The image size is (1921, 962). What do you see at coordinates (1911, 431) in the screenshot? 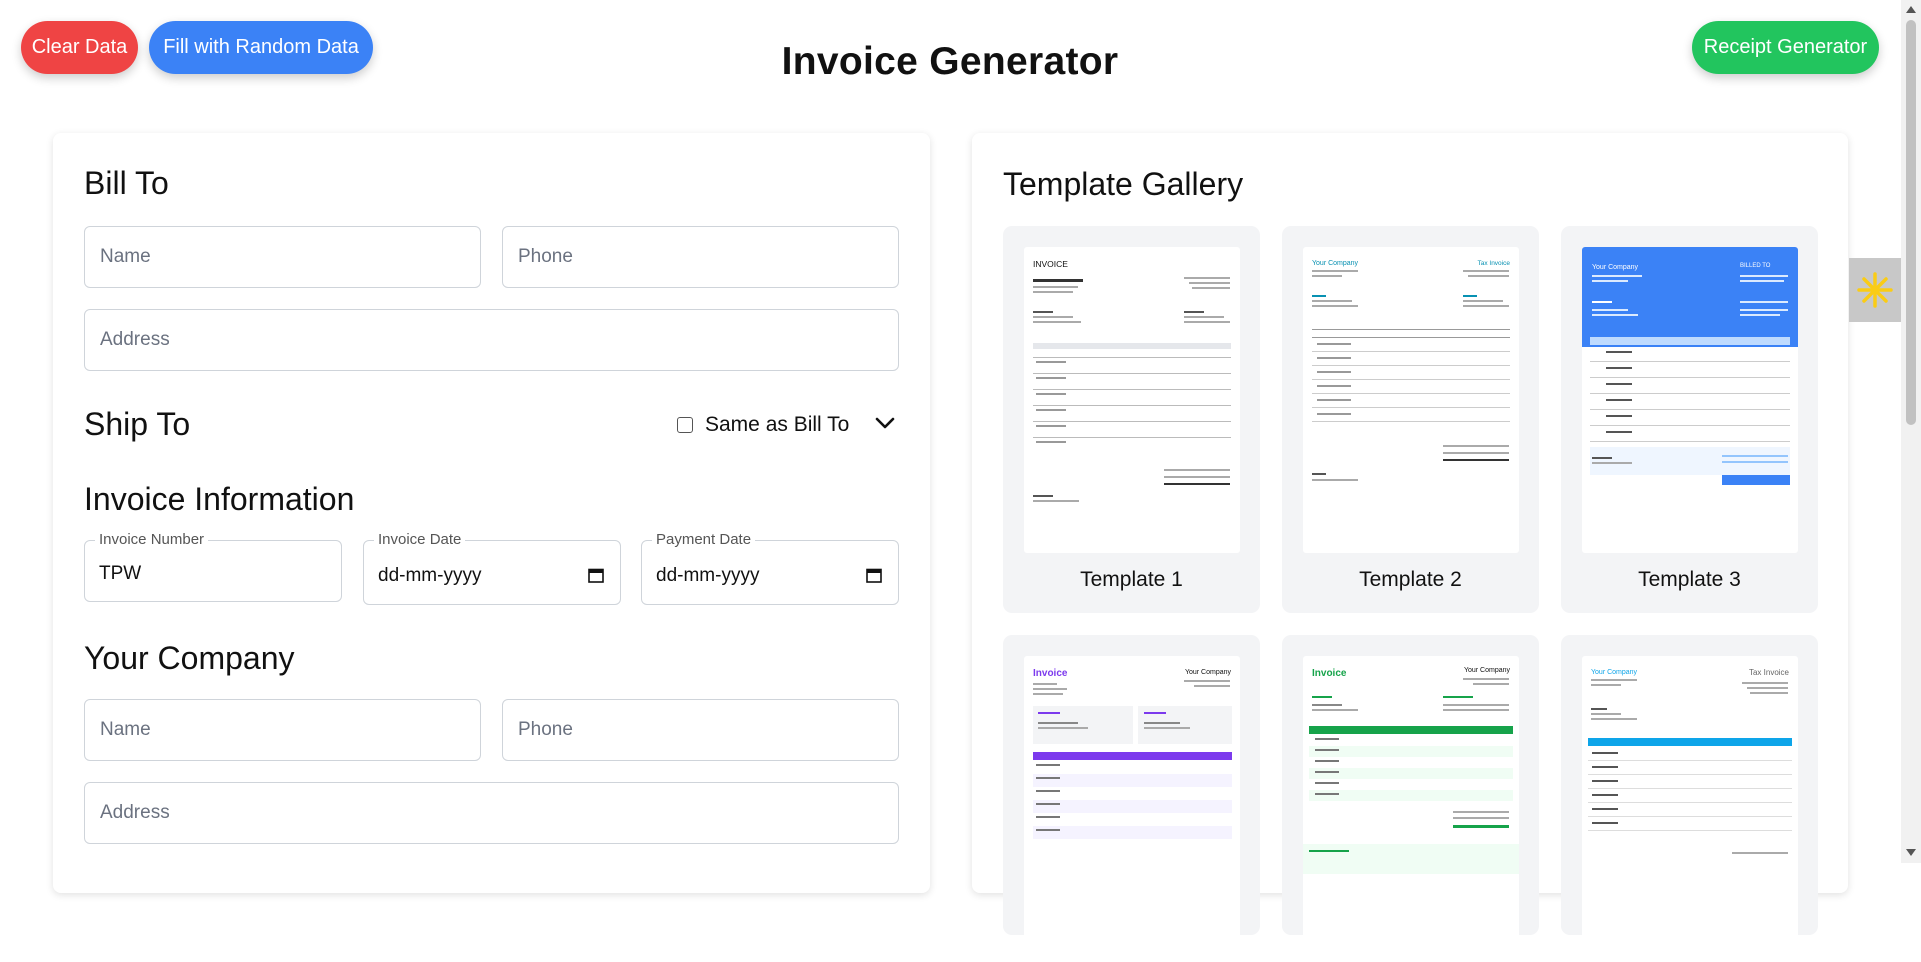
I see `page-scrollbar` at bounding box center [1911, 431].